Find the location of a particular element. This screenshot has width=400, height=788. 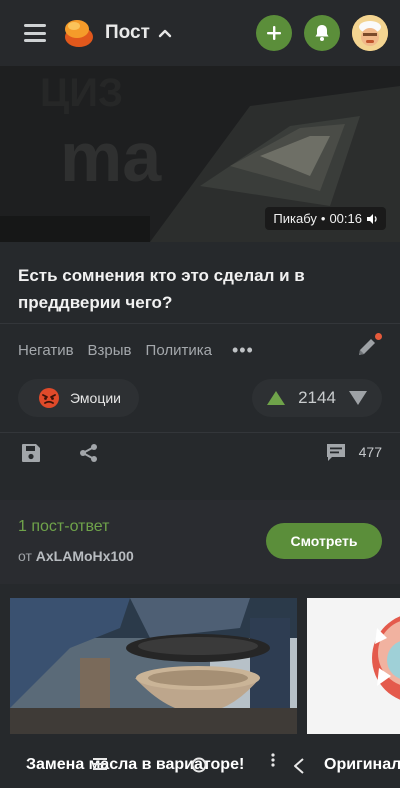

comment-icon is located at coordinates (335, 452).